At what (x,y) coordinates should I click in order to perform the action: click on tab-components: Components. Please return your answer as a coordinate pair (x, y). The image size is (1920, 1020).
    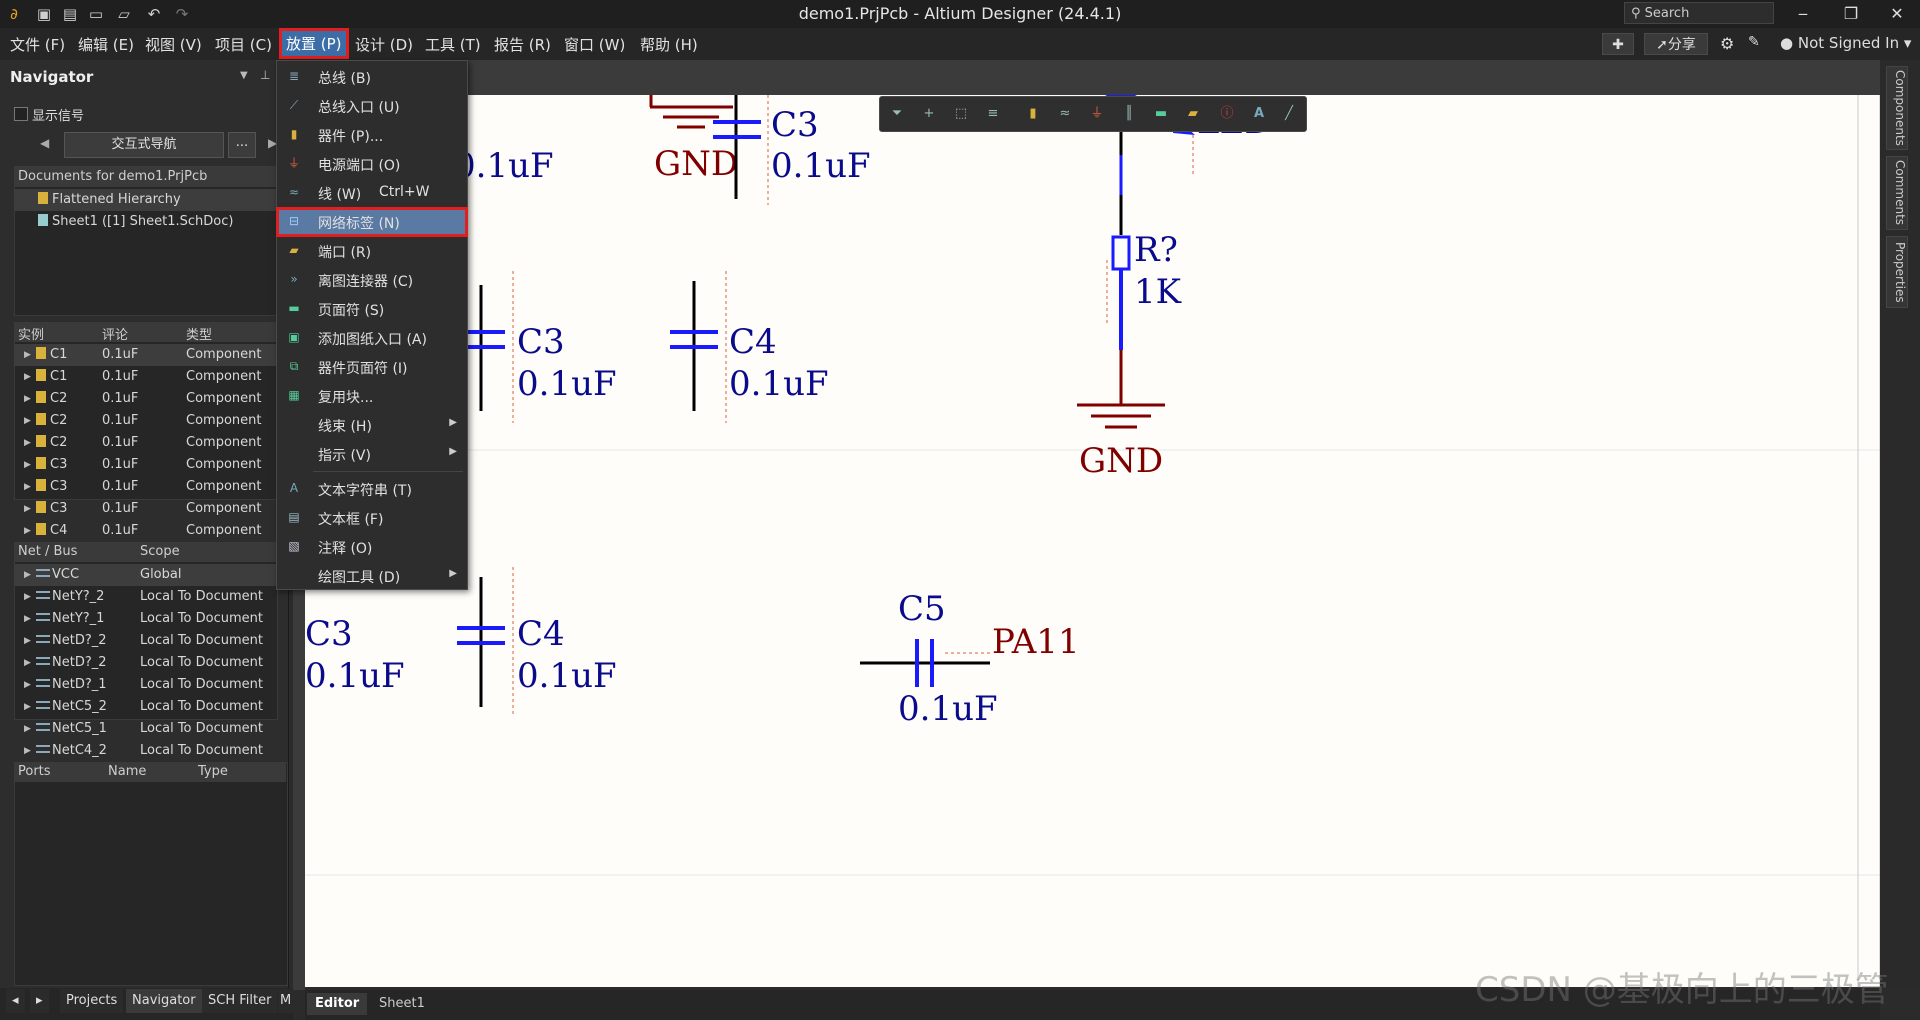
    Looking at the image, I should click on (1897, 108).